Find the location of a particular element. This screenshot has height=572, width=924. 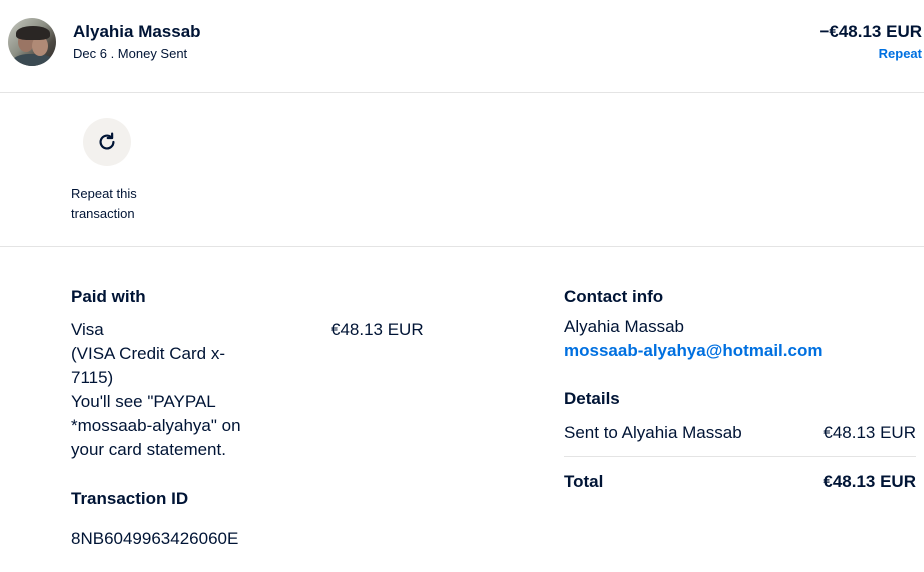

refresh-icon is located at coordinates (107, 141).